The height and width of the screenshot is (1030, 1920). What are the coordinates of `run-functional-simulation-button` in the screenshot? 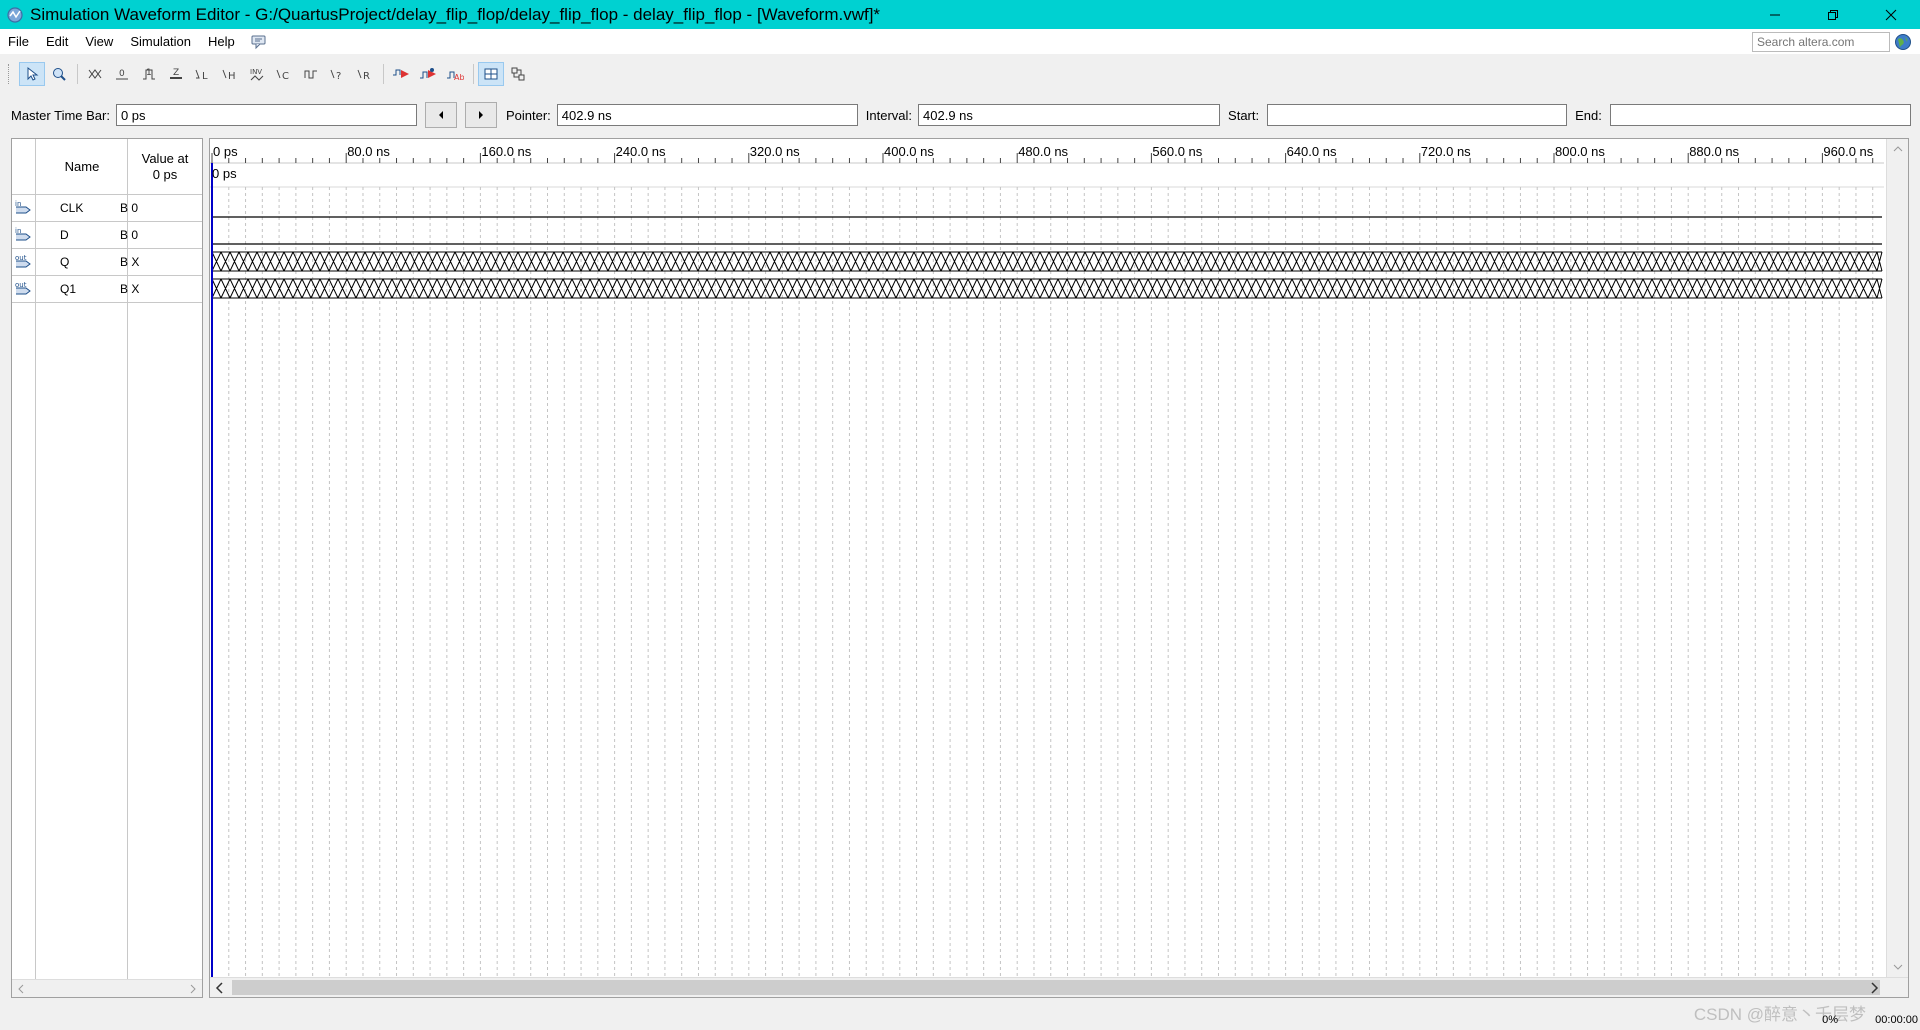 It's located at (401, 74).